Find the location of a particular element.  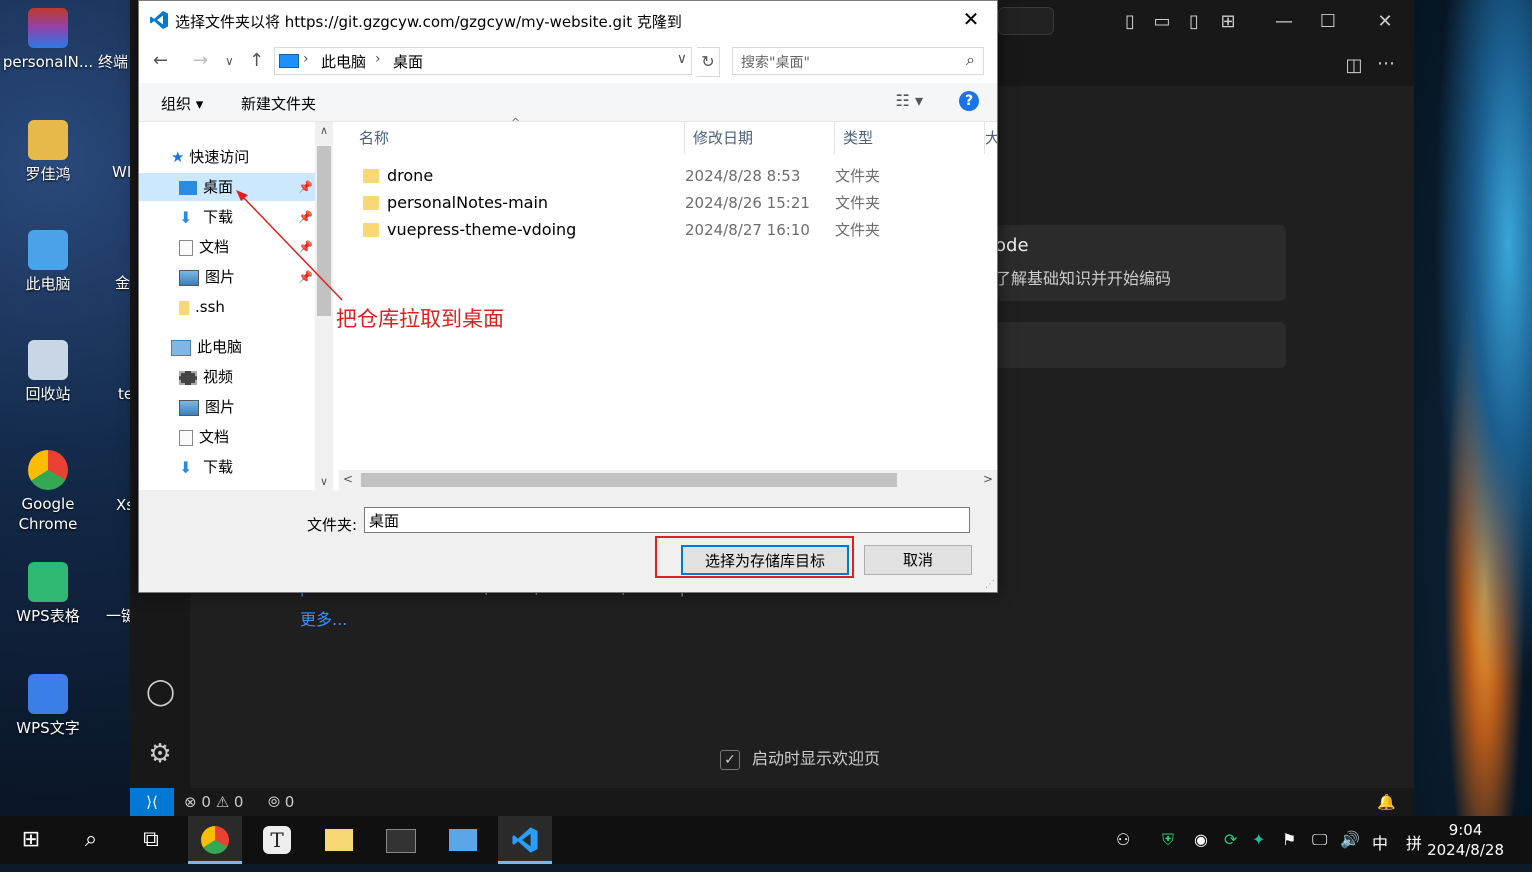

tray-sync-icon: ⟳ is located at coordinates (1230, 839).